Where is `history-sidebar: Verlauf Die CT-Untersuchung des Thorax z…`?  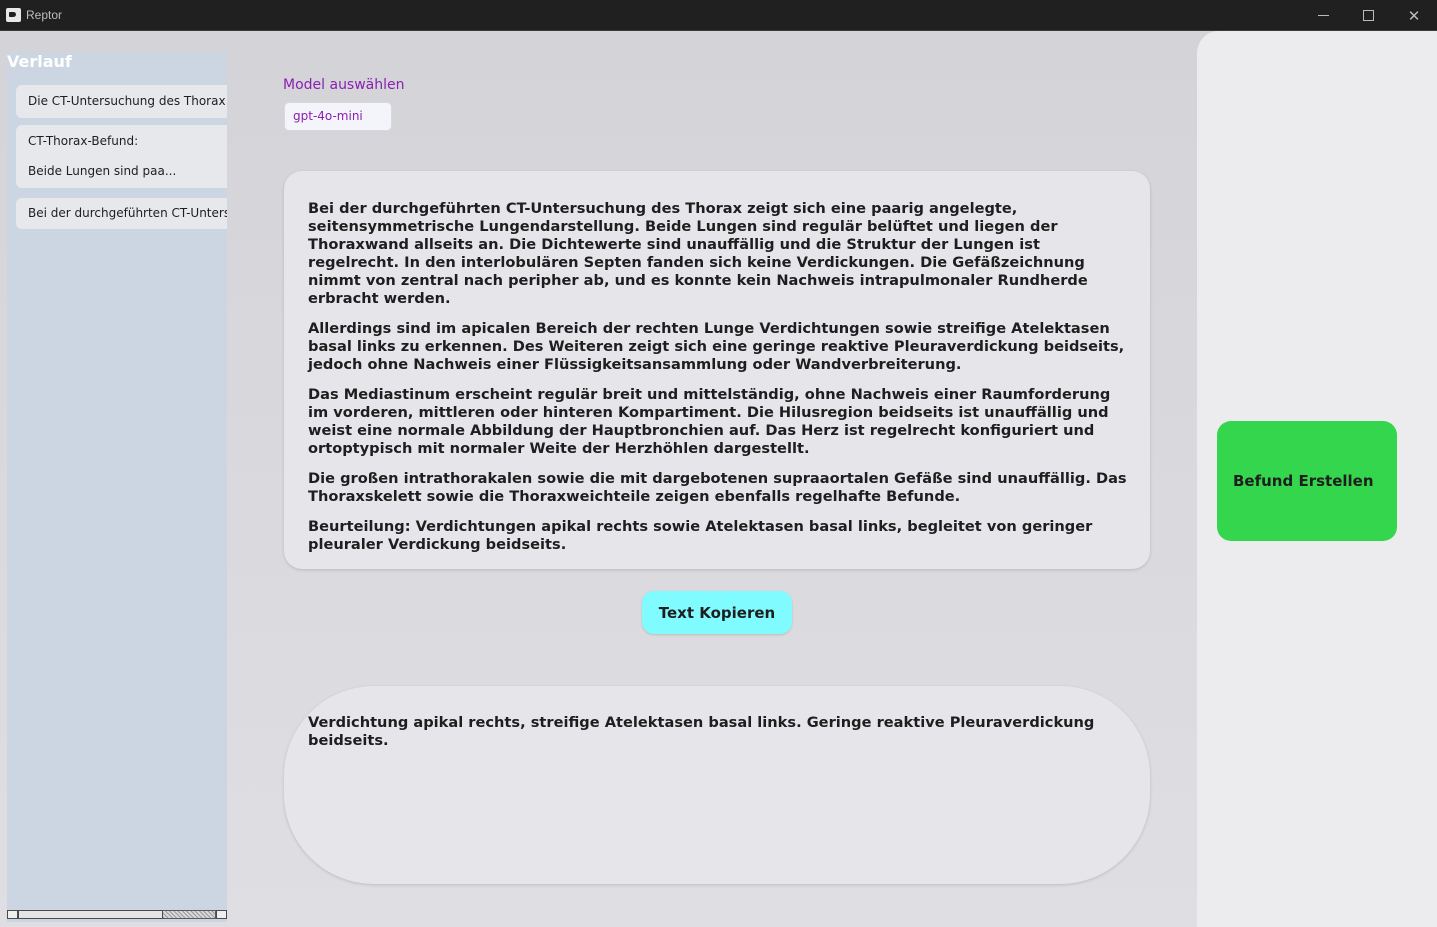
history-sidebar: Verlauf Die CT-Untersuchung des Thorax z… is located at coordinates (117, 487).